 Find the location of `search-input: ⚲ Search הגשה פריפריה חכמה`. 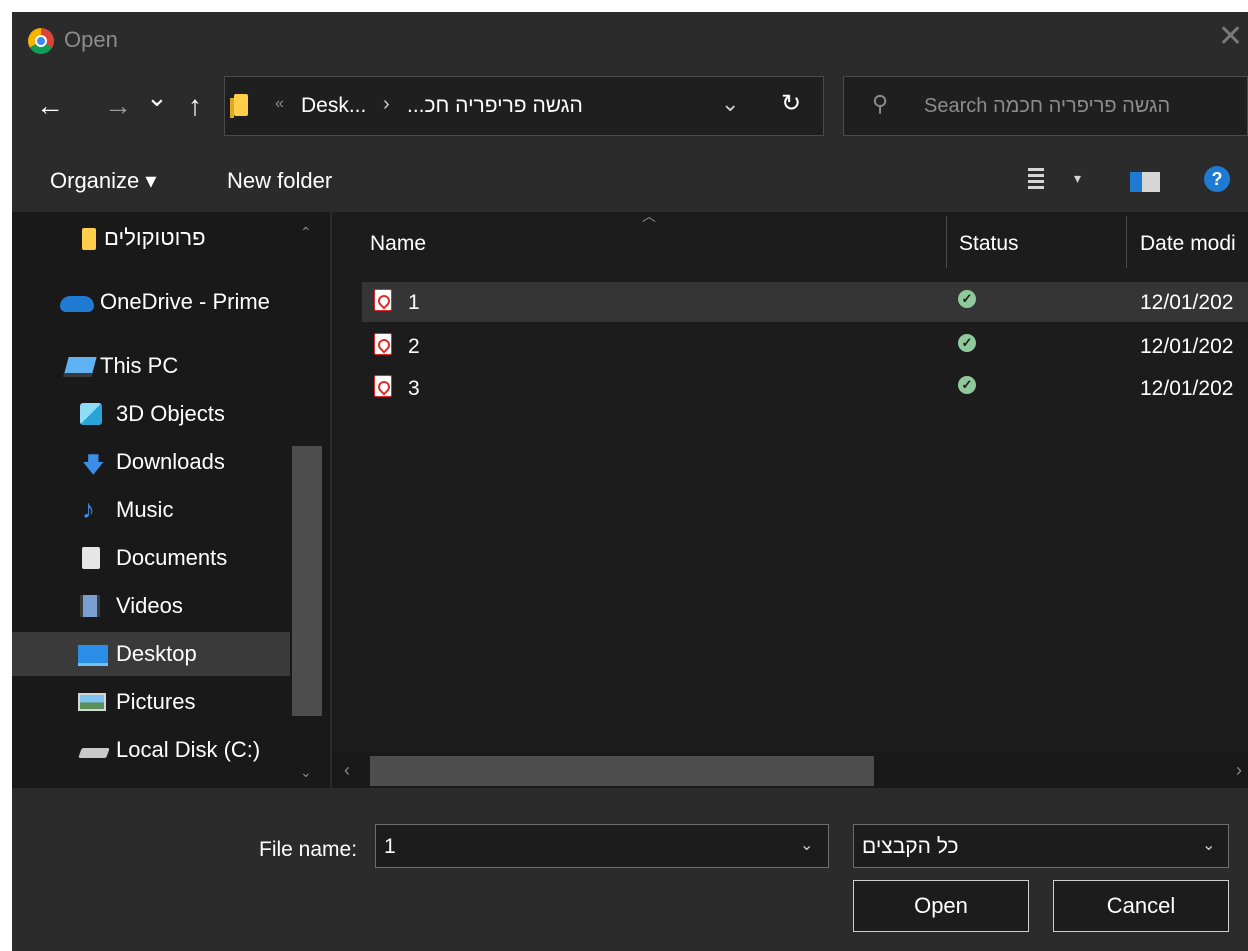

search-input: ⚲ Search הגשה פריפריה חכמה is located at coordinates (1045, 106).